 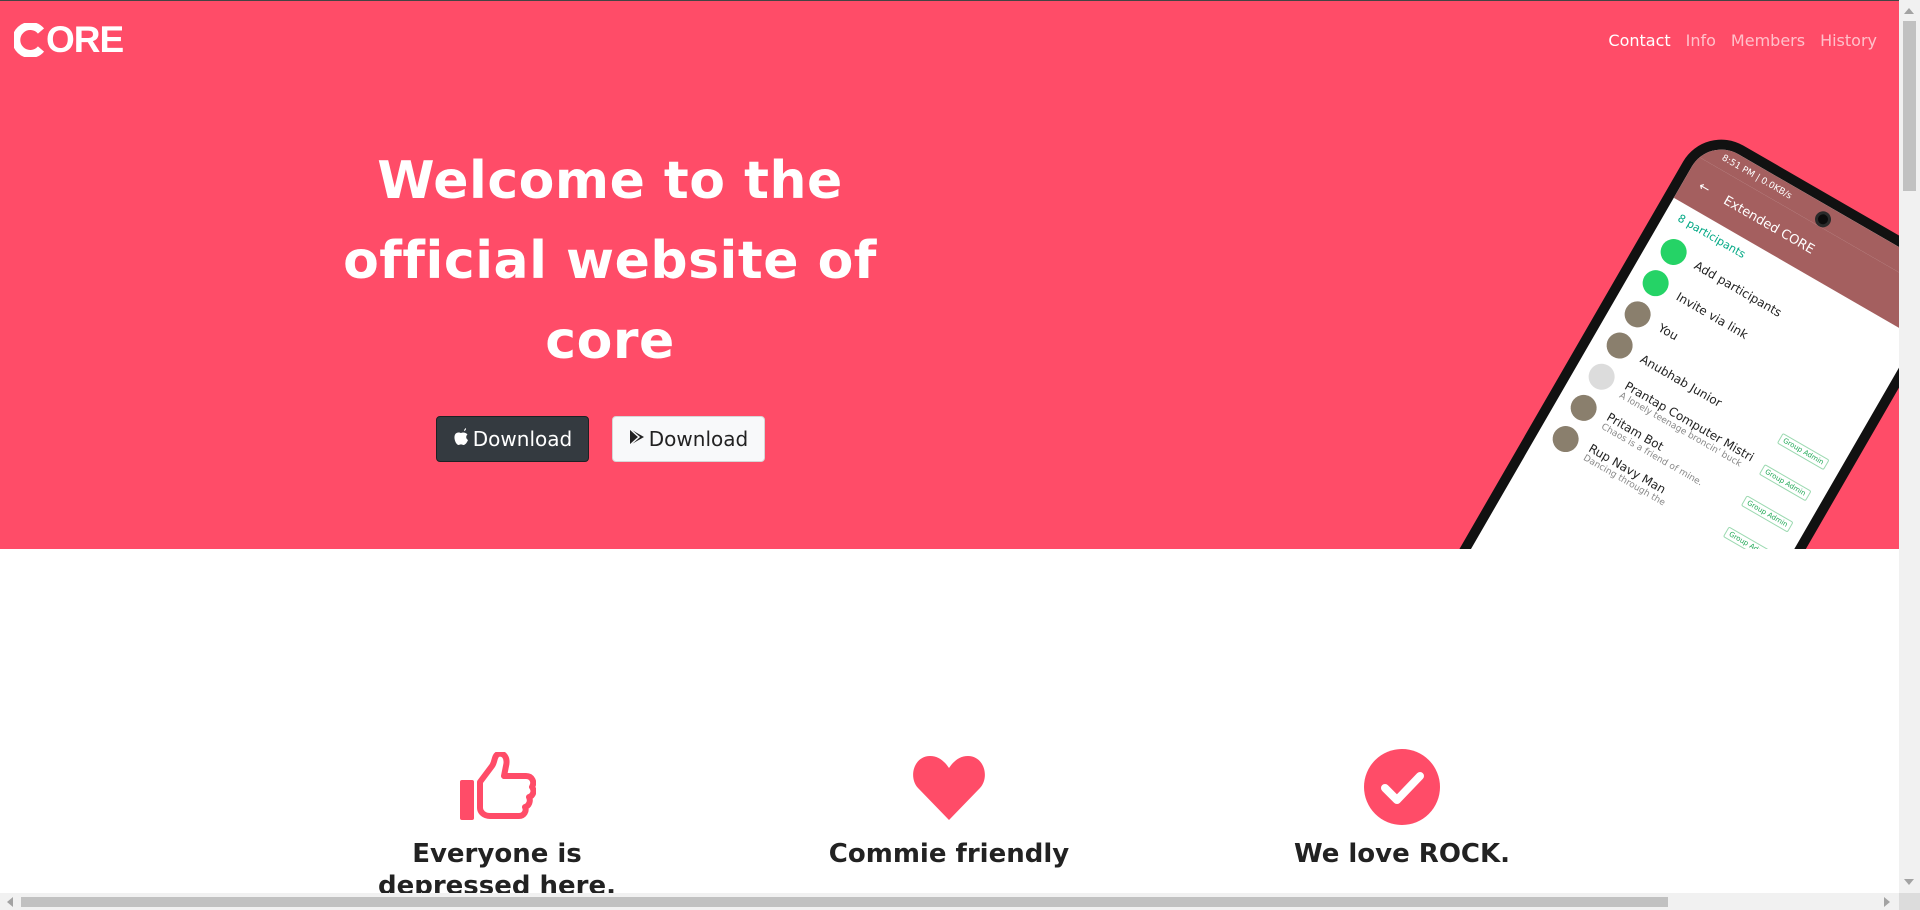 I want to click on feature-rock: We love ROCK., so click(x=1402, y=809).